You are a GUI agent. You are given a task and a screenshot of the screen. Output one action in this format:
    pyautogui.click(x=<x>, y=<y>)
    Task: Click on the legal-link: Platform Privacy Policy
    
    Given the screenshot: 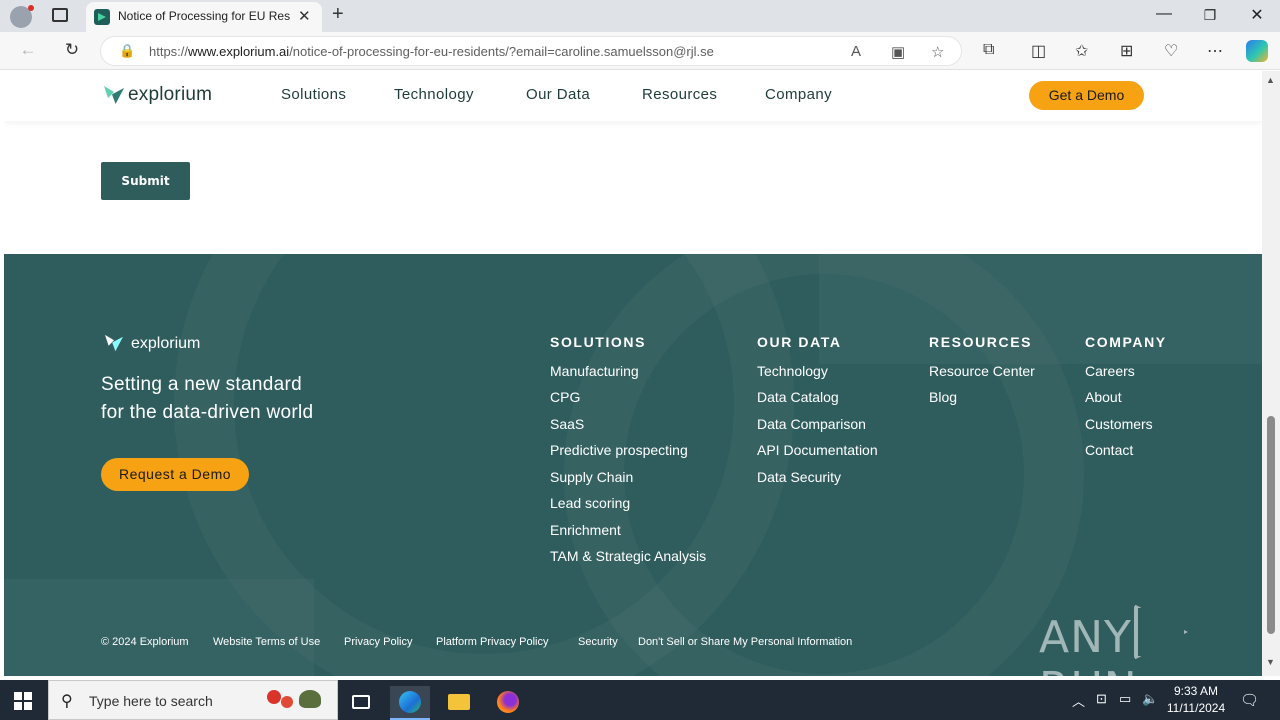 What is the action you would take?
    pyautogui.click(x=492, y=642)
    